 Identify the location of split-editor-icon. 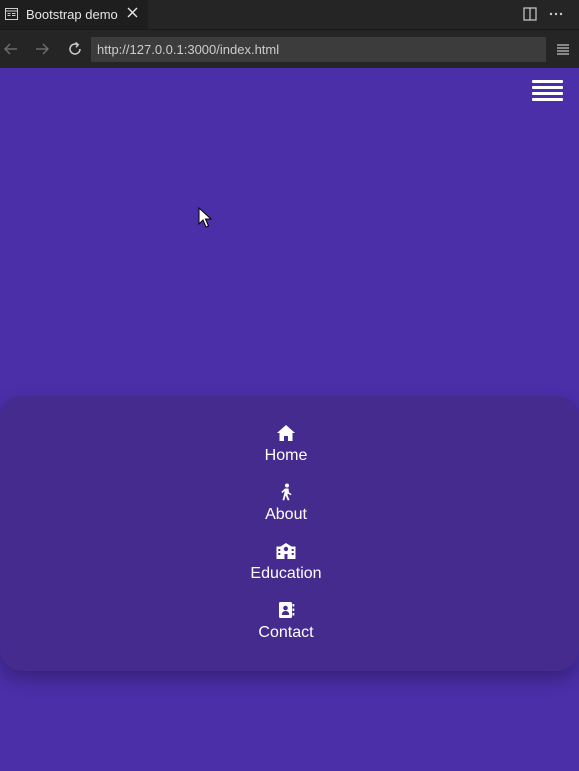
(530, 14).